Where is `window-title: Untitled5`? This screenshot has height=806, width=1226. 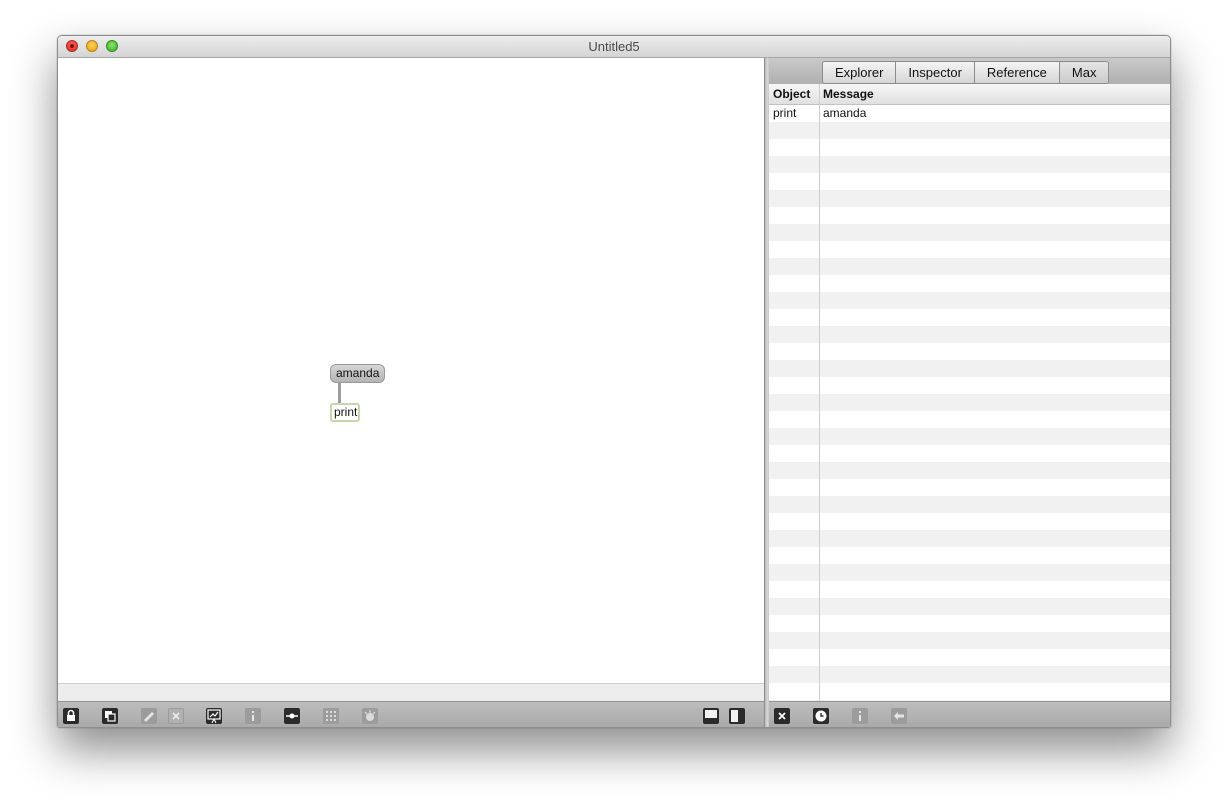 window-title: Untitled5 is located at coordinates (614, 46).